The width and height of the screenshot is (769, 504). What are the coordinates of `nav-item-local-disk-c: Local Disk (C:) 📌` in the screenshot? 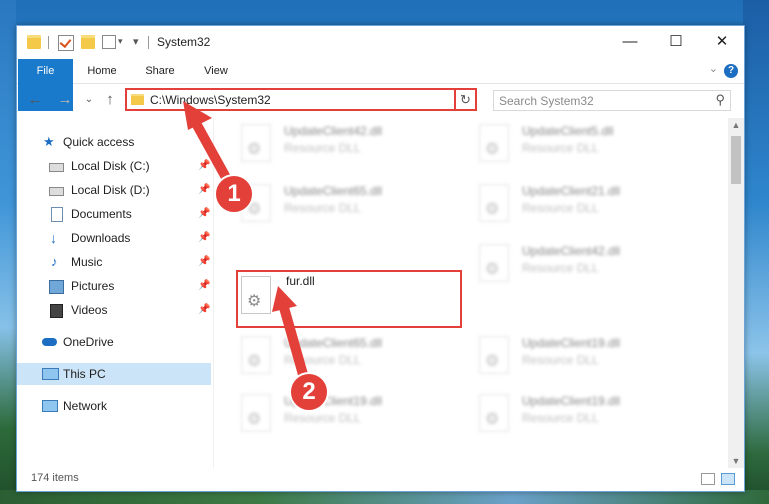 It's located at (114, 166).